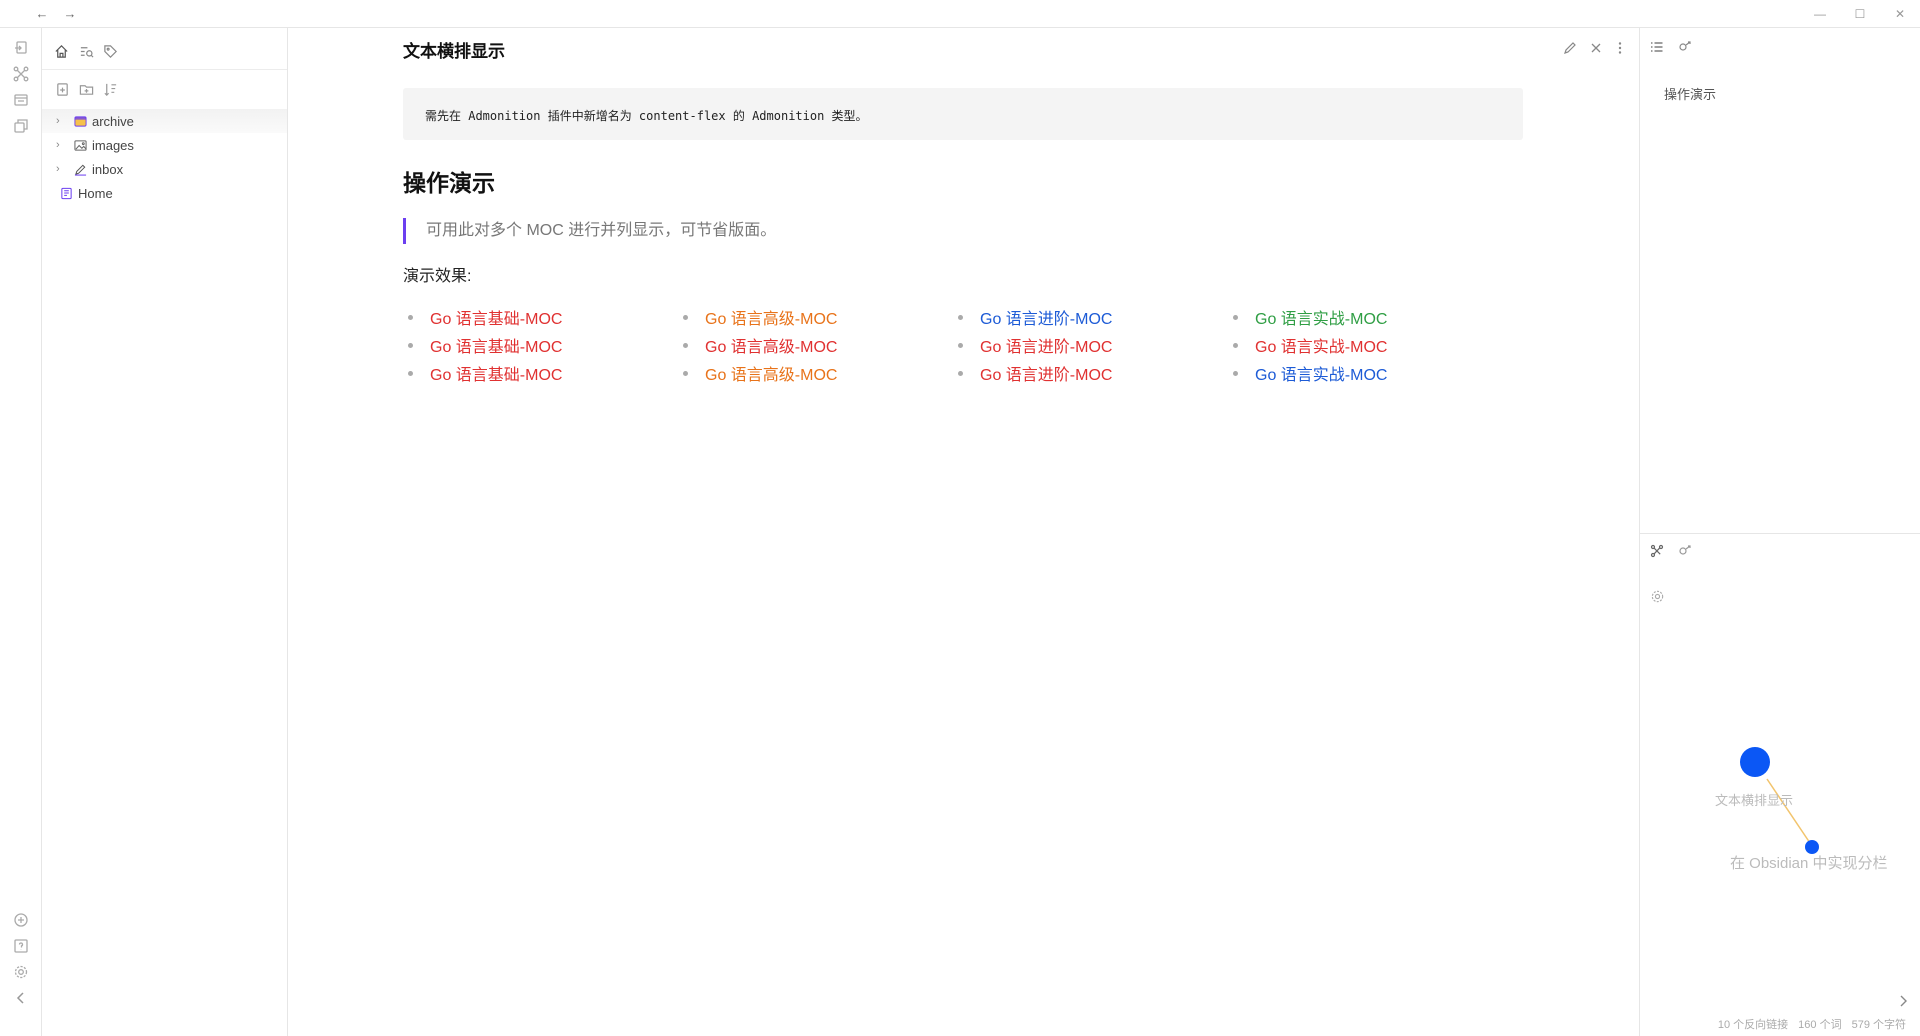 This screenshot has height=1036, width=1920. Describe the element at coordinates (108, 169) in the screenshot. I see `tree-label: inbox` at that location.